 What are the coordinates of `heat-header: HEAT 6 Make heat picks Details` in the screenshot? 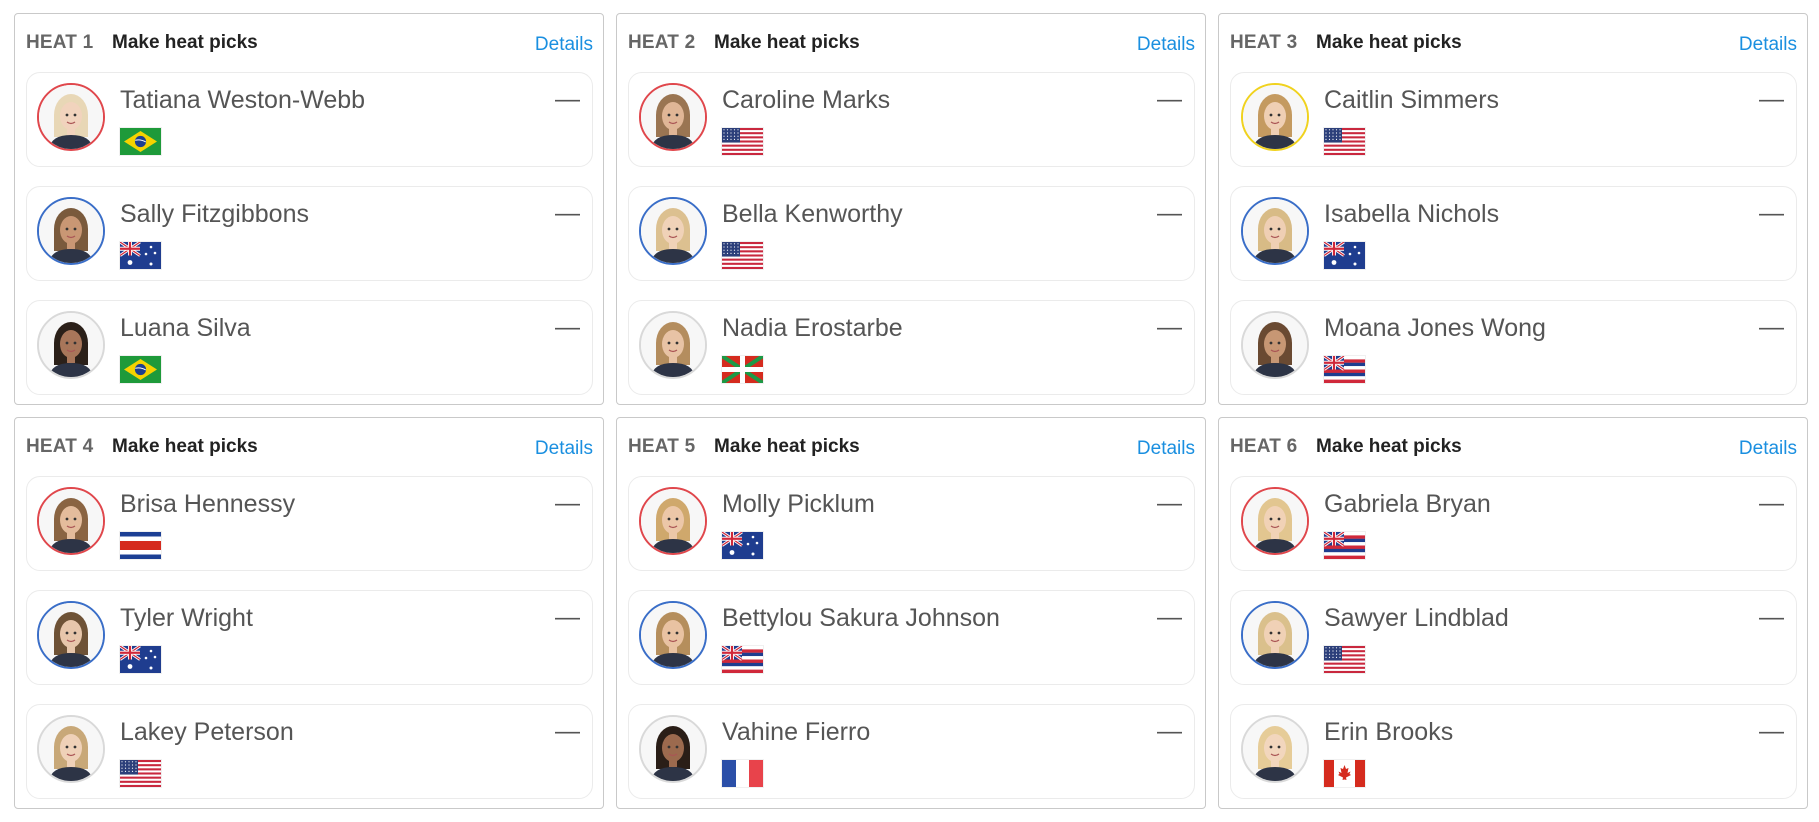 It's located at (1513, 447).